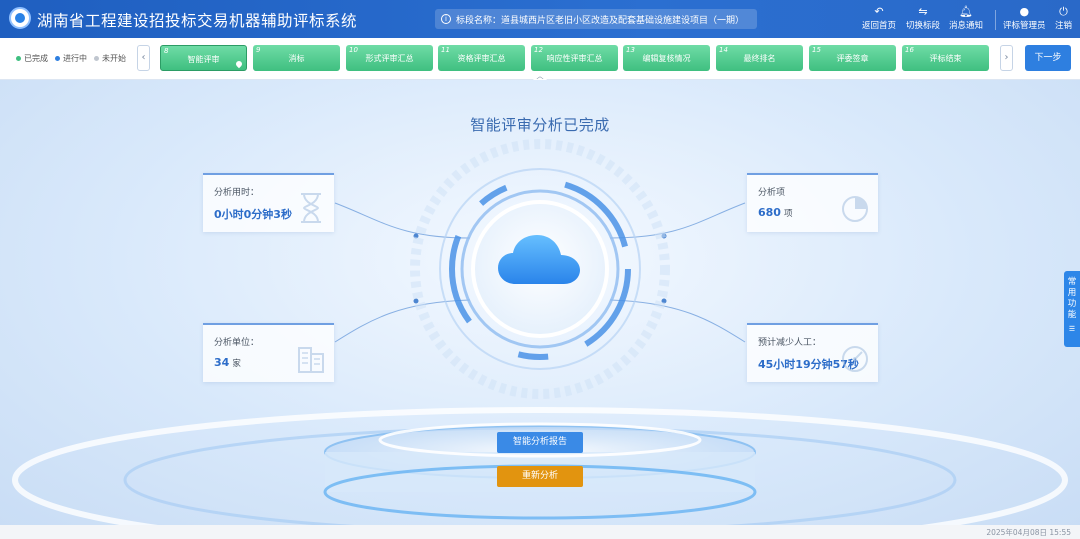 The image size is (1080, 539). What do you see at coordinates (203, 58) in the screenshot?
I see `step-smart-review: 8 智能评审` at bounding box center [203, 58].